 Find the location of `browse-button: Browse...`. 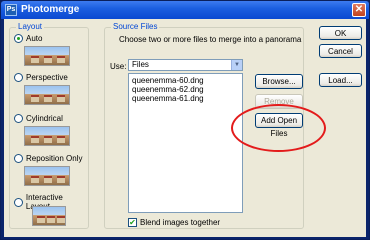

browse-button: Browse... is located at coordinates (279, 81).